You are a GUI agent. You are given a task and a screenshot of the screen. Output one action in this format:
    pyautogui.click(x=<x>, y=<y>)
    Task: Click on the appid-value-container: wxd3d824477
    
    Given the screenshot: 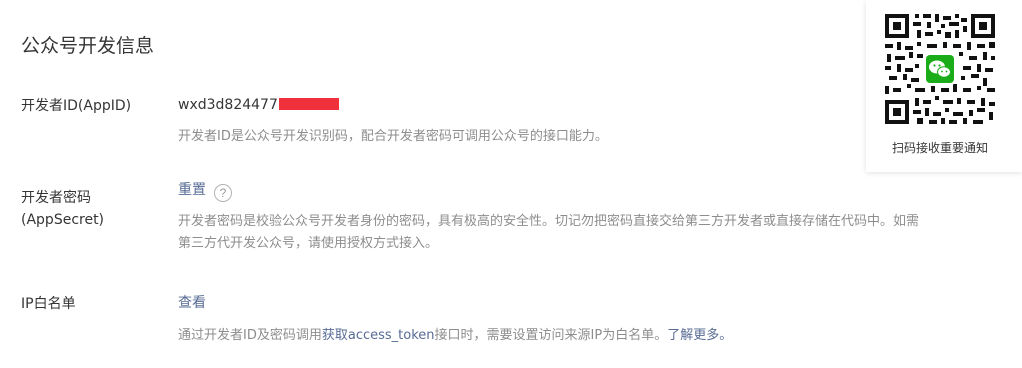 What is the action you would take?
    pyautogui.click(x=258, y=105)
    